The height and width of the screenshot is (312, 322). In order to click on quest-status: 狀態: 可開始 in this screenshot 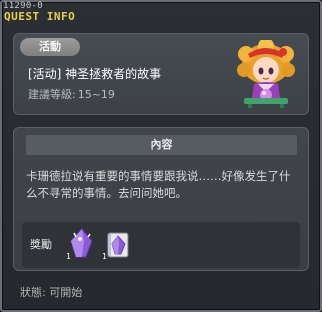, I will do `click(51, 292)`.